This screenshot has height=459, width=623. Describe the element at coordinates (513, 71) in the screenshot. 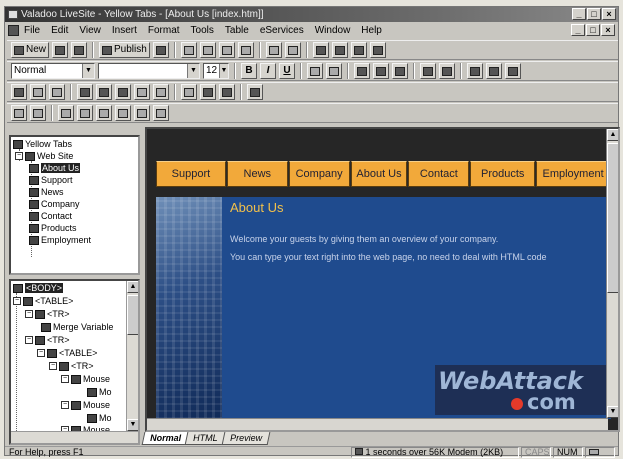

I see `spell-check-button` at that location.